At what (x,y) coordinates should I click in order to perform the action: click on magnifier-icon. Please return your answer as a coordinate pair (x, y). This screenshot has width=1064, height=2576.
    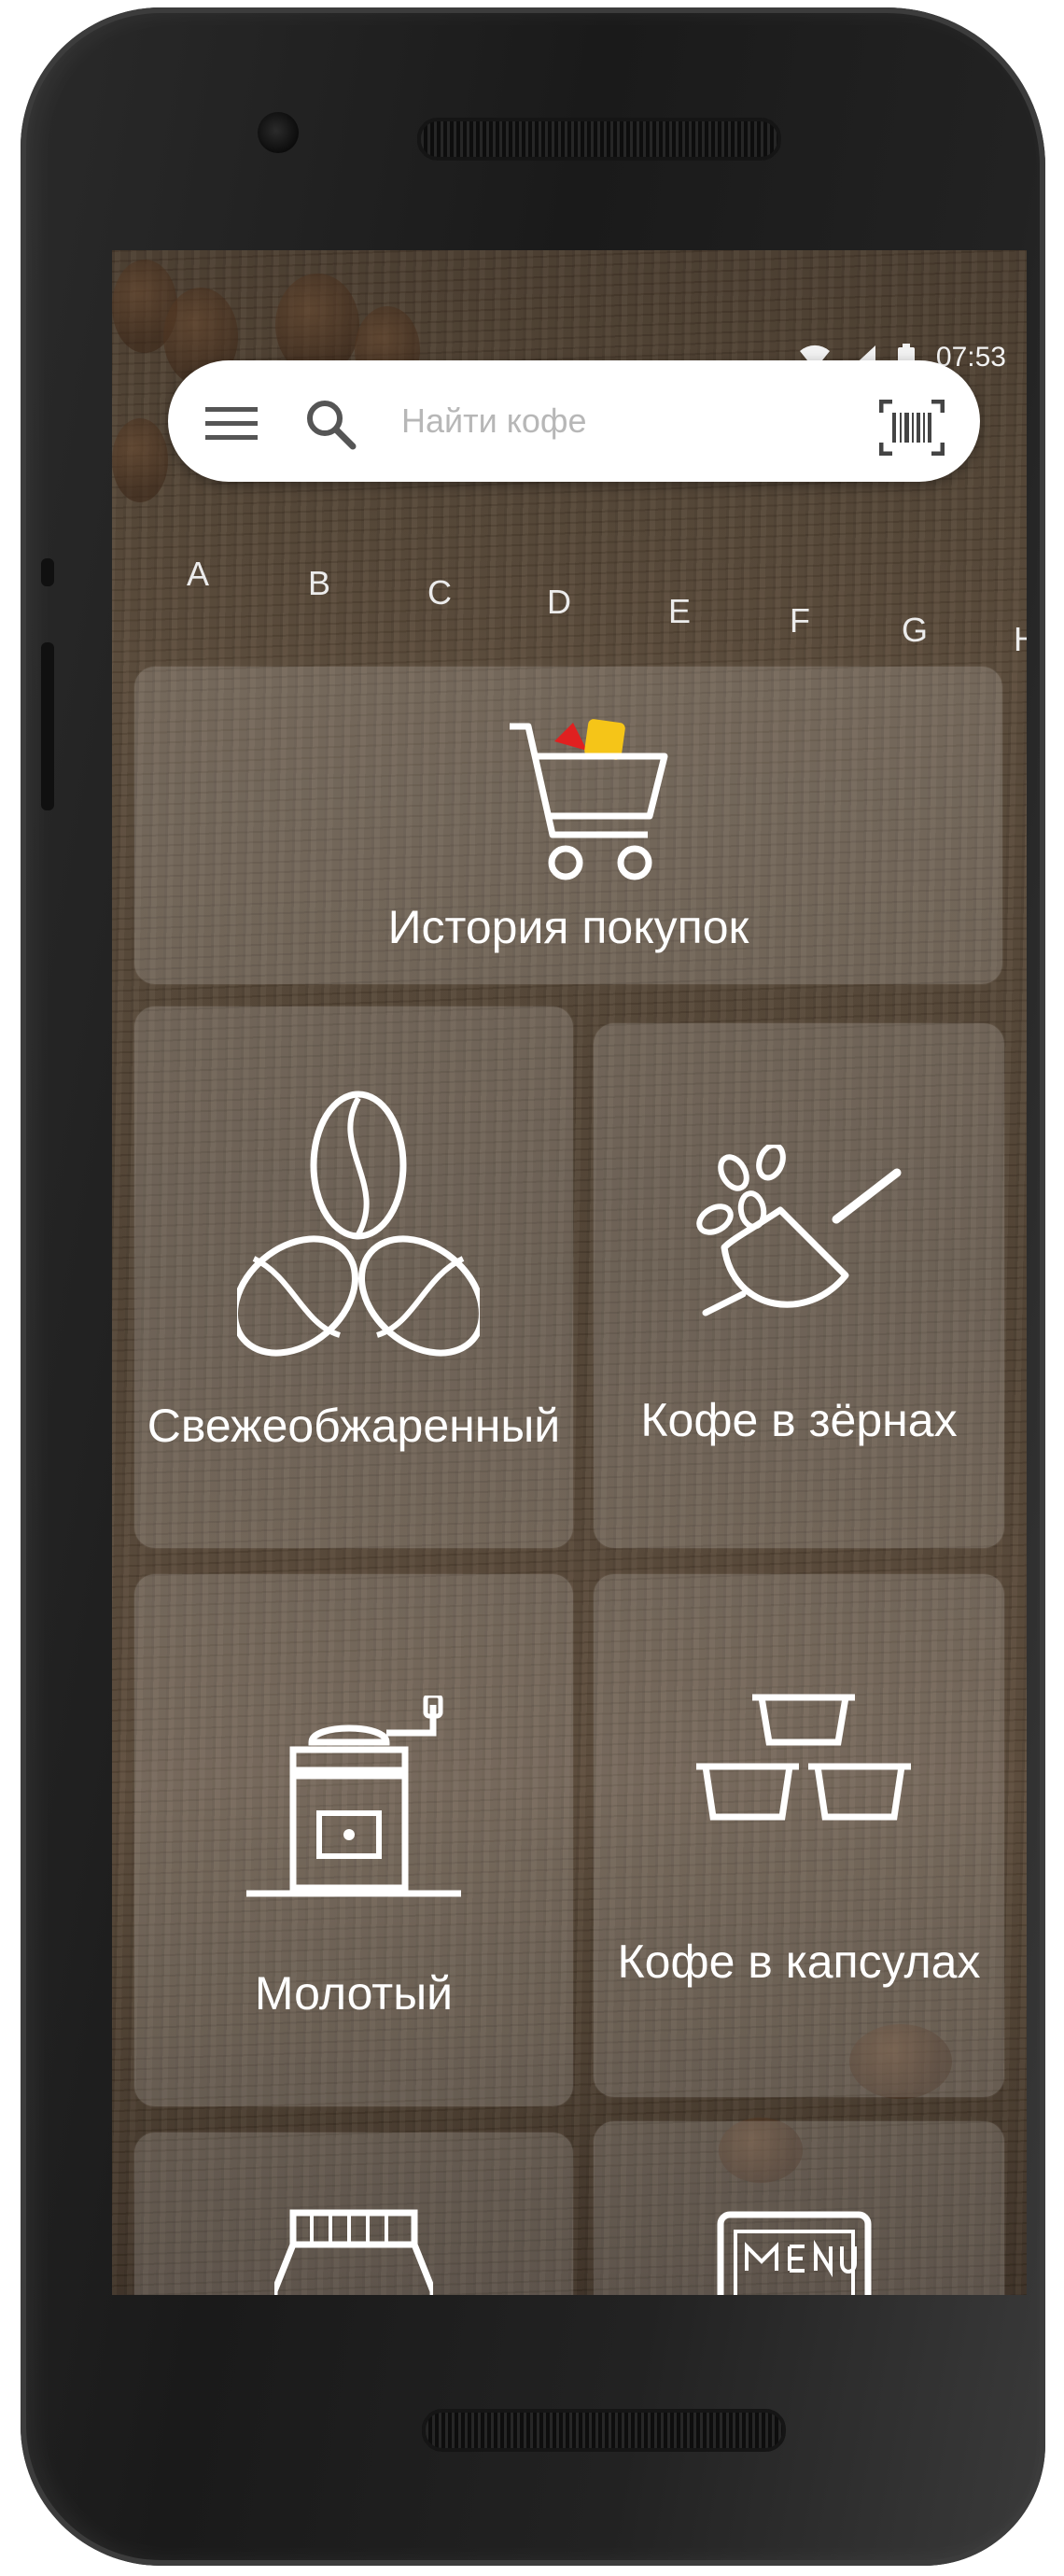
    Looking at the image, I should click on (330, 426).